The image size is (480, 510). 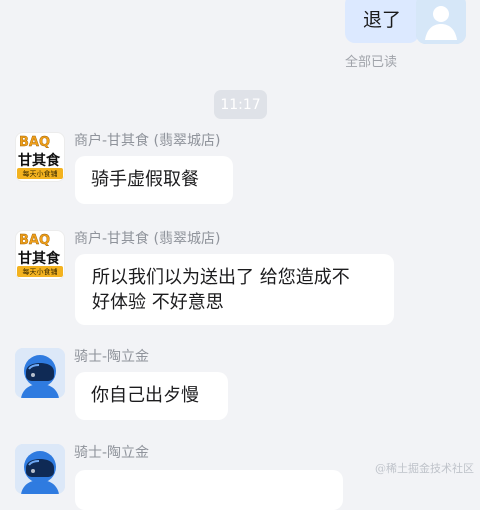 What do you see at coordinates (209, 490) in the screenshot?
I see `message-bubble` at bounding box center [209, 490].